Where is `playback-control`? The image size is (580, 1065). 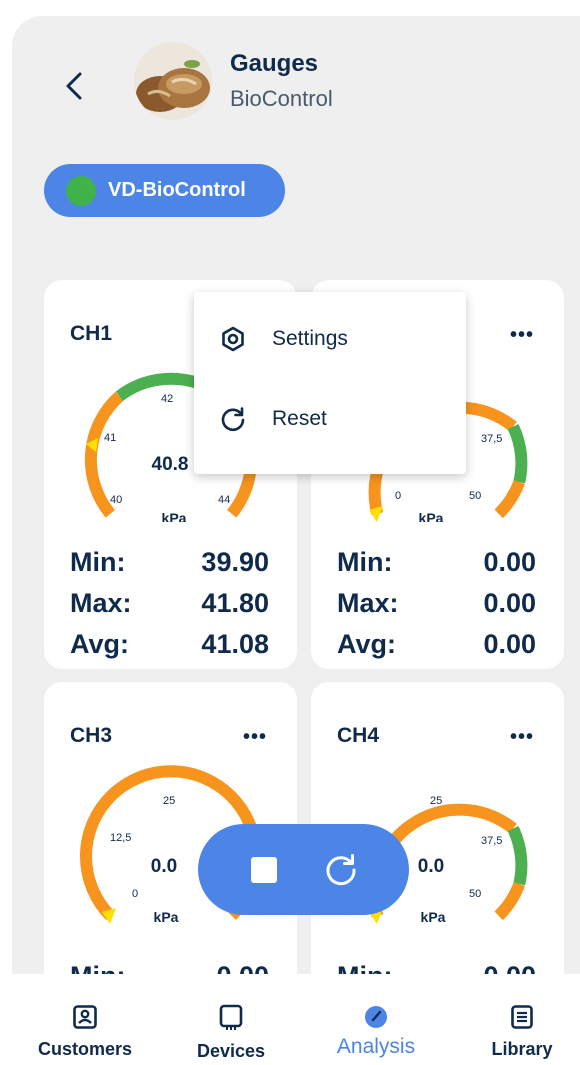 playback-control is located at coordinates (303, 869).